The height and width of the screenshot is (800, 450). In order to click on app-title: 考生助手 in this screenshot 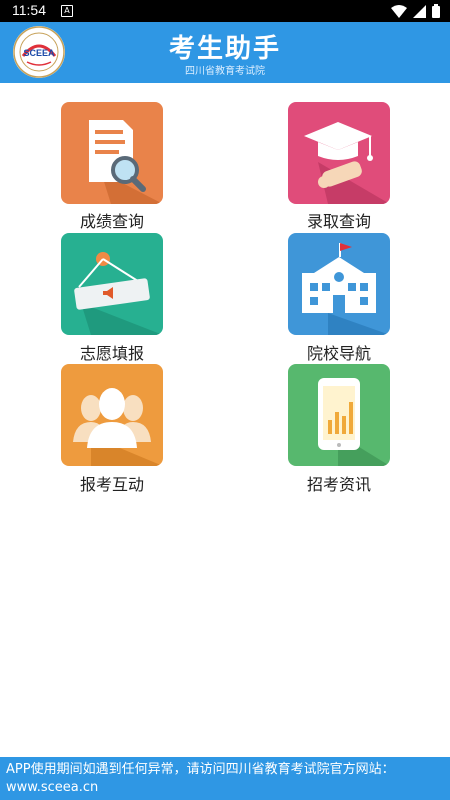, I will do `click(224, 49)`.